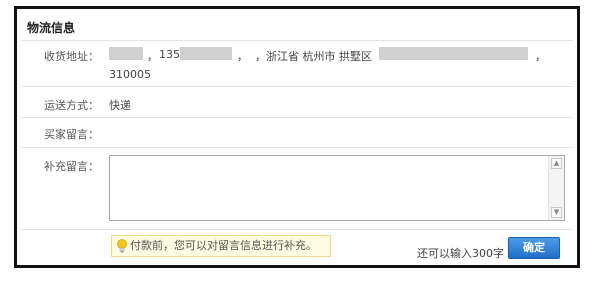 Image resolution: width=600 pixels, height=290 pixels. I want to click on confirm-button: 确定, so click(534, 248).